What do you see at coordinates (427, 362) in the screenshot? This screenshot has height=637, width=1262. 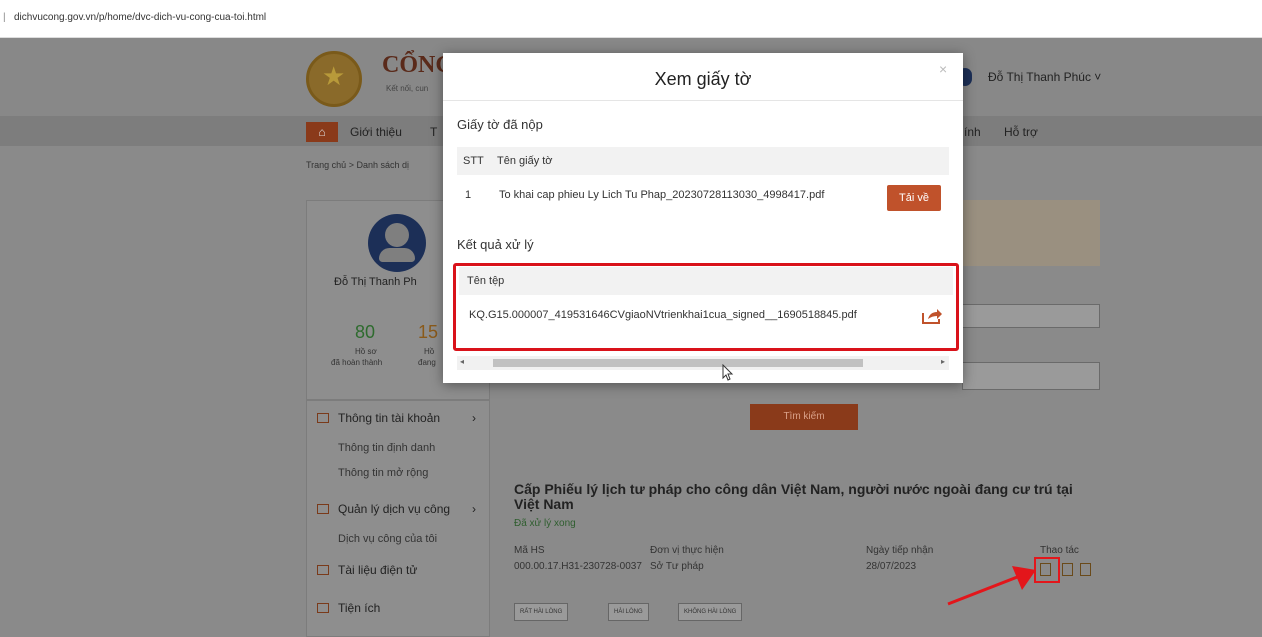 I see `processing-label-2: đang` at bounding box center [427, 362].